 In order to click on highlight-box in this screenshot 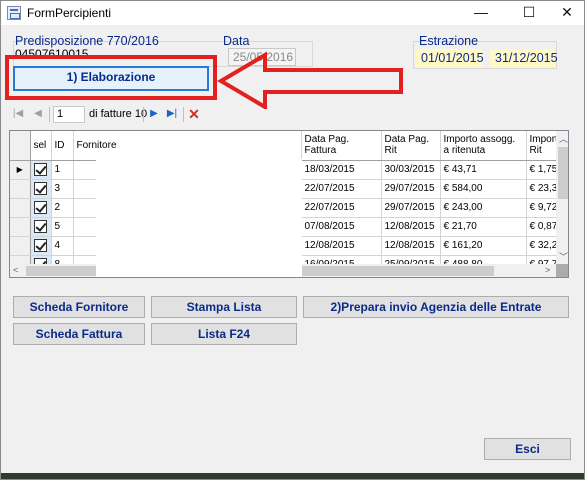, I will do `click(111, 77)`.